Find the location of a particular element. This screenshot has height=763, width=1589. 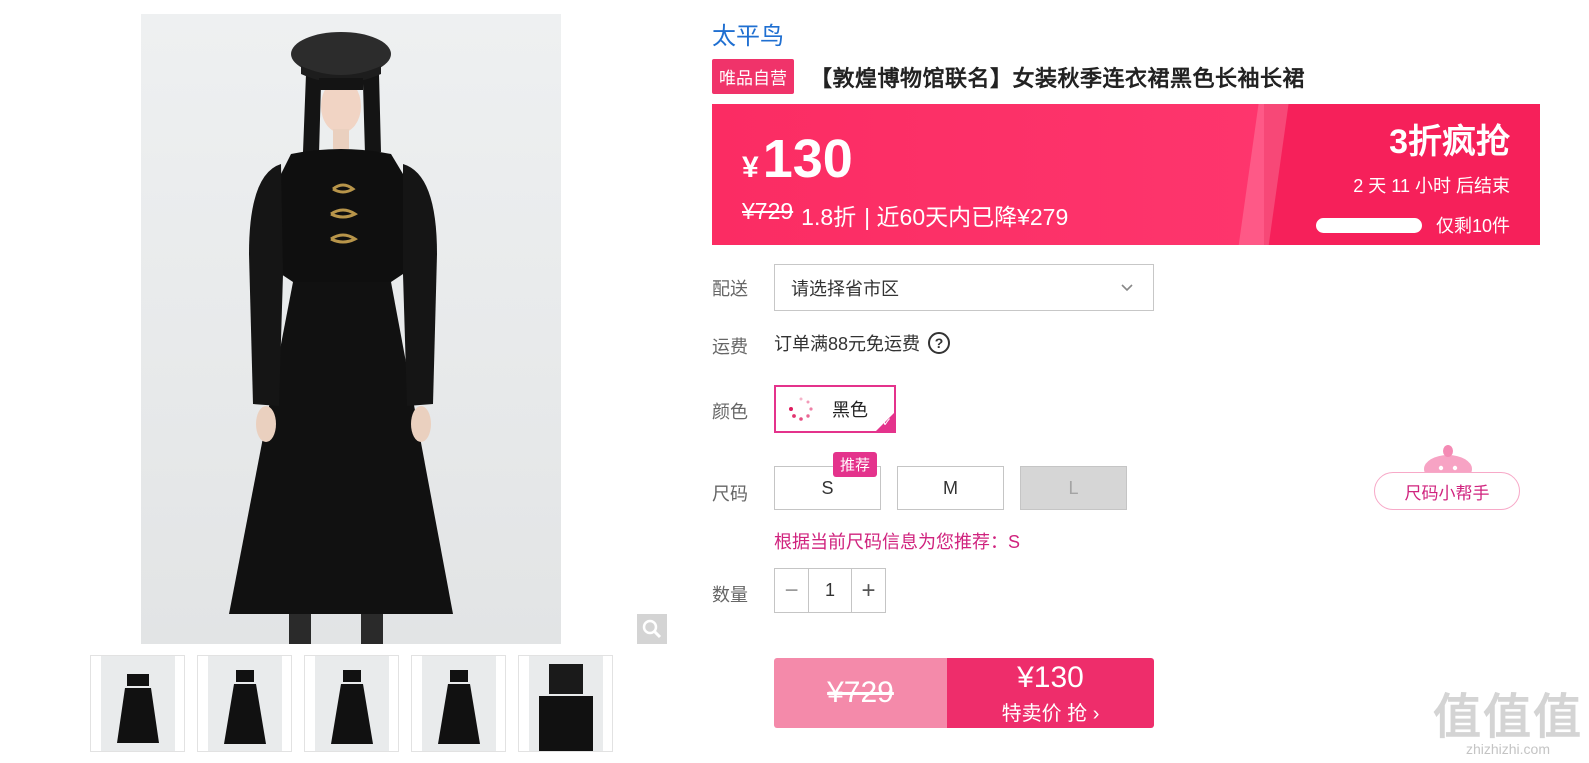

loading-icon is located at coordinates (801, 409).